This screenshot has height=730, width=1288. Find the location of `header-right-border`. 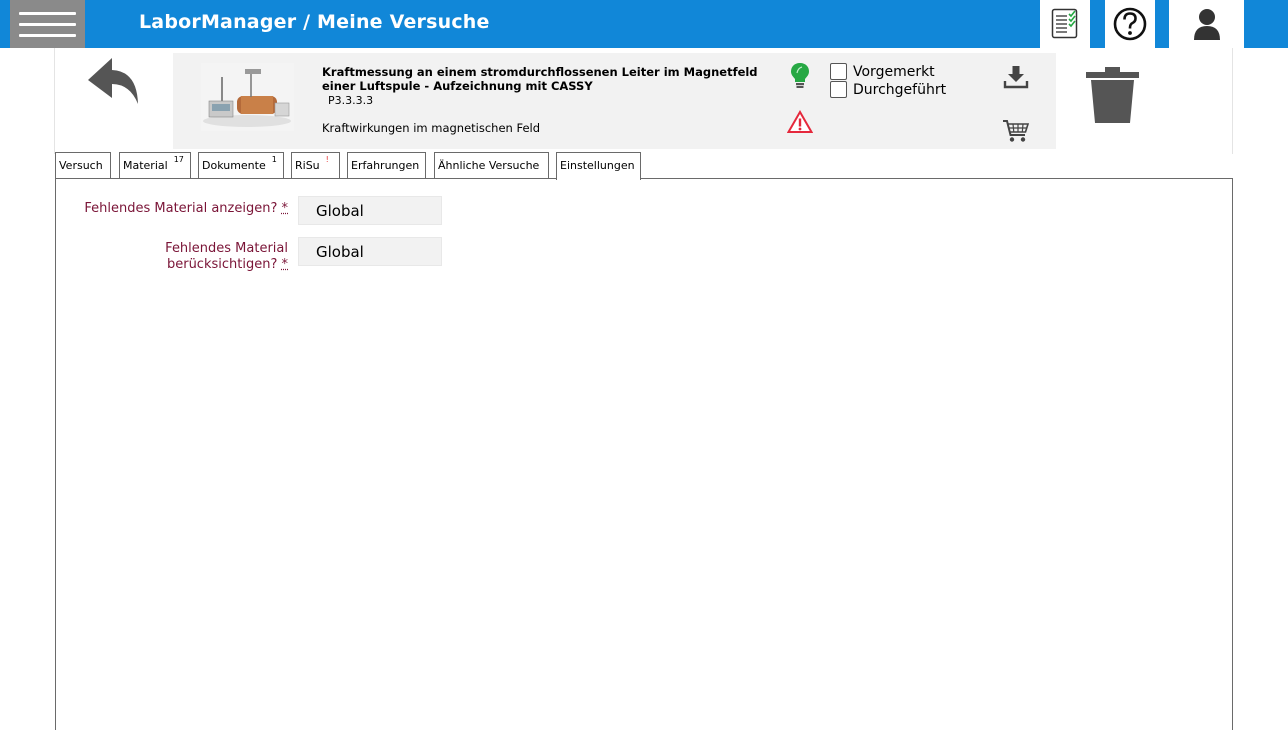

header-right-border is located at coordinates (1232, 101).